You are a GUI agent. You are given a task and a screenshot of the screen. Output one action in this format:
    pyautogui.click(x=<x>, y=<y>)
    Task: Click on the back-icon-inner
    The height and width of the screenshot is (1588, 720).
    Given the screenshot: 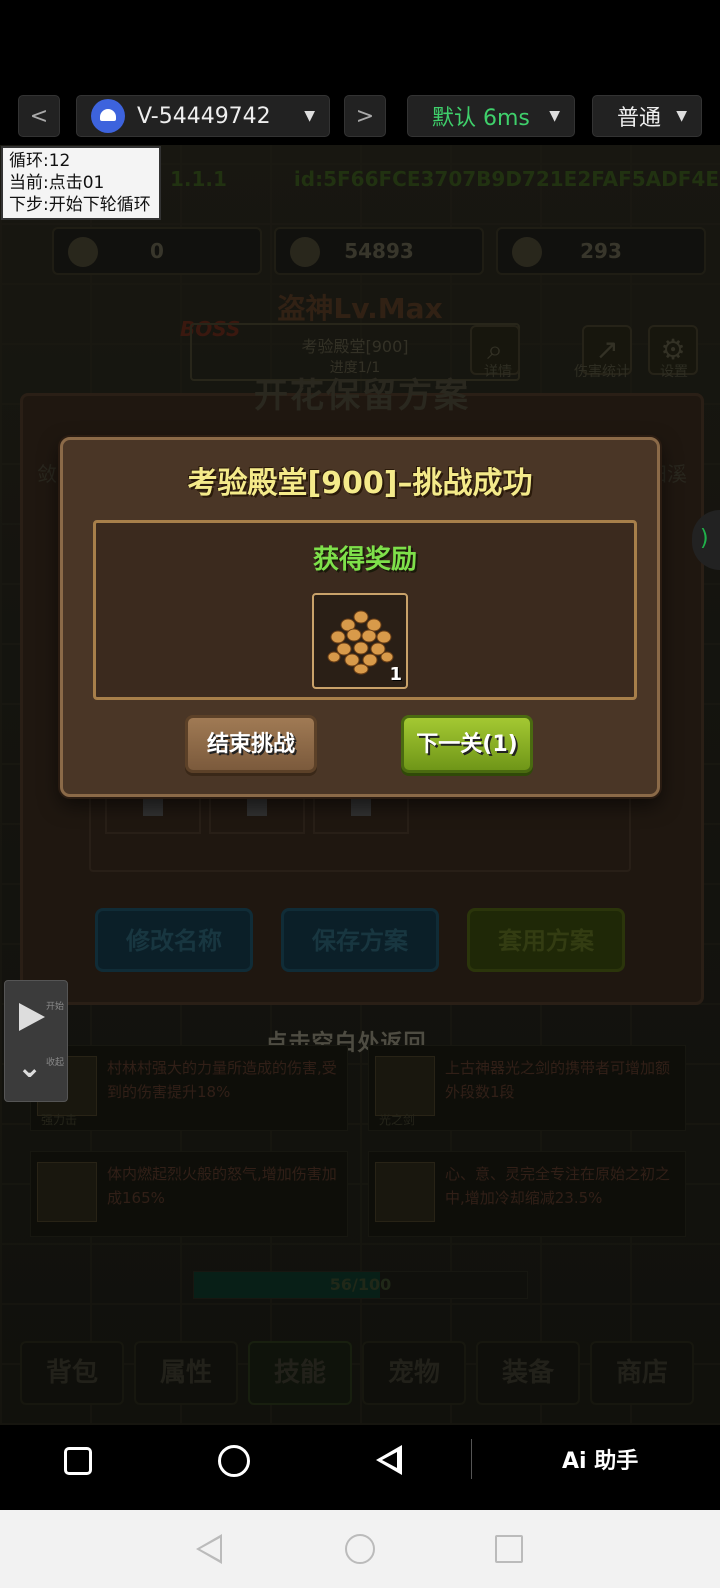 What is the action you would take?
    pyautogui.click(x=389, y=1460)
    